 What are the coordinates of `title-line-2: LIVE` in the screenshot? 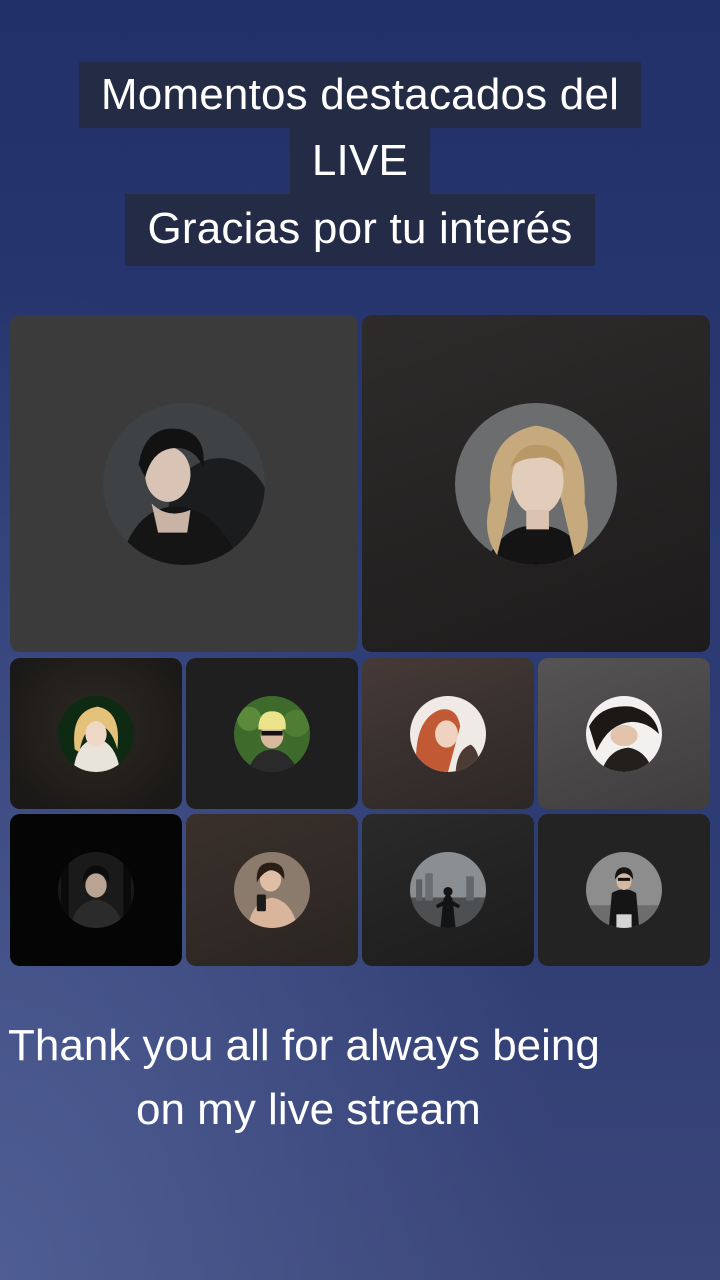 It's located at (360, 161).